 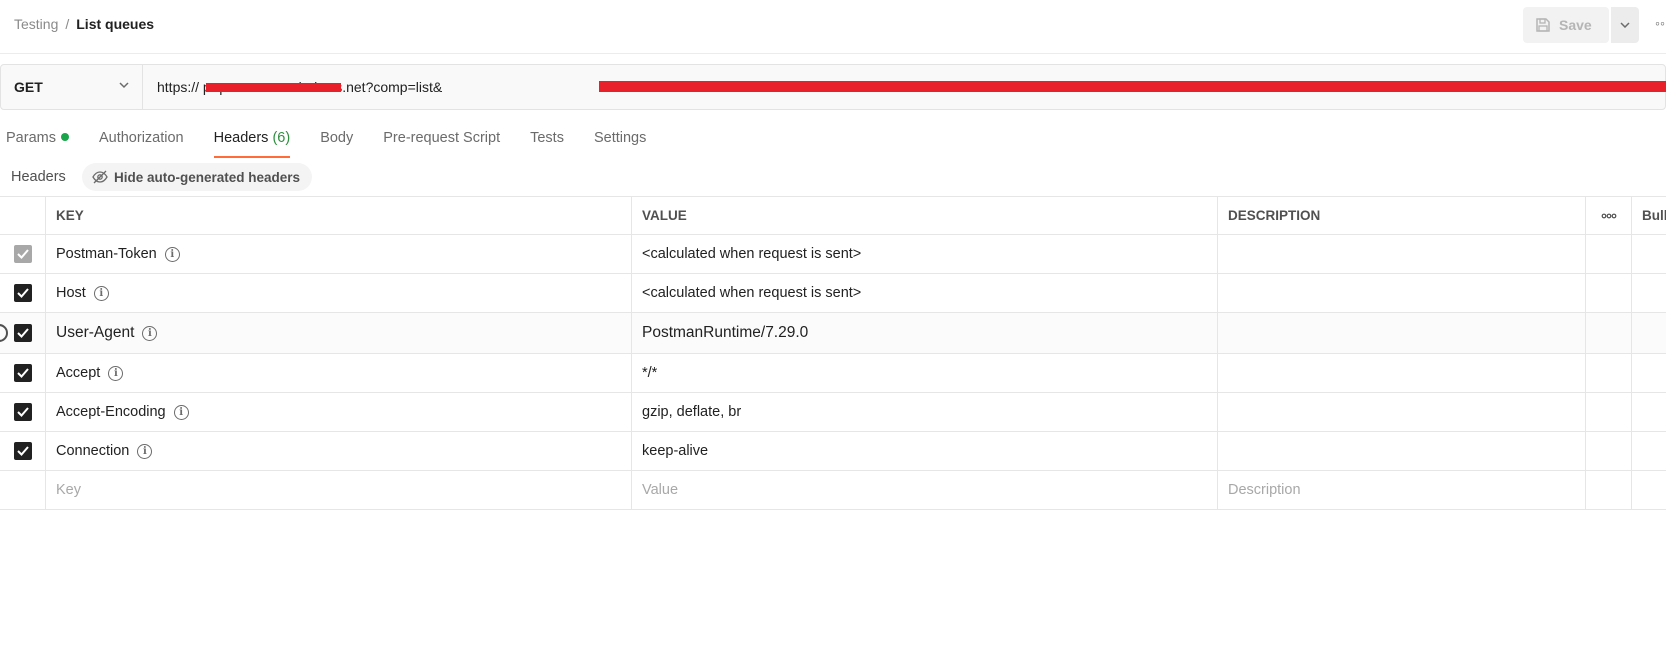 I want to click on header-key: User-Agent, so click(x=95, y=332).